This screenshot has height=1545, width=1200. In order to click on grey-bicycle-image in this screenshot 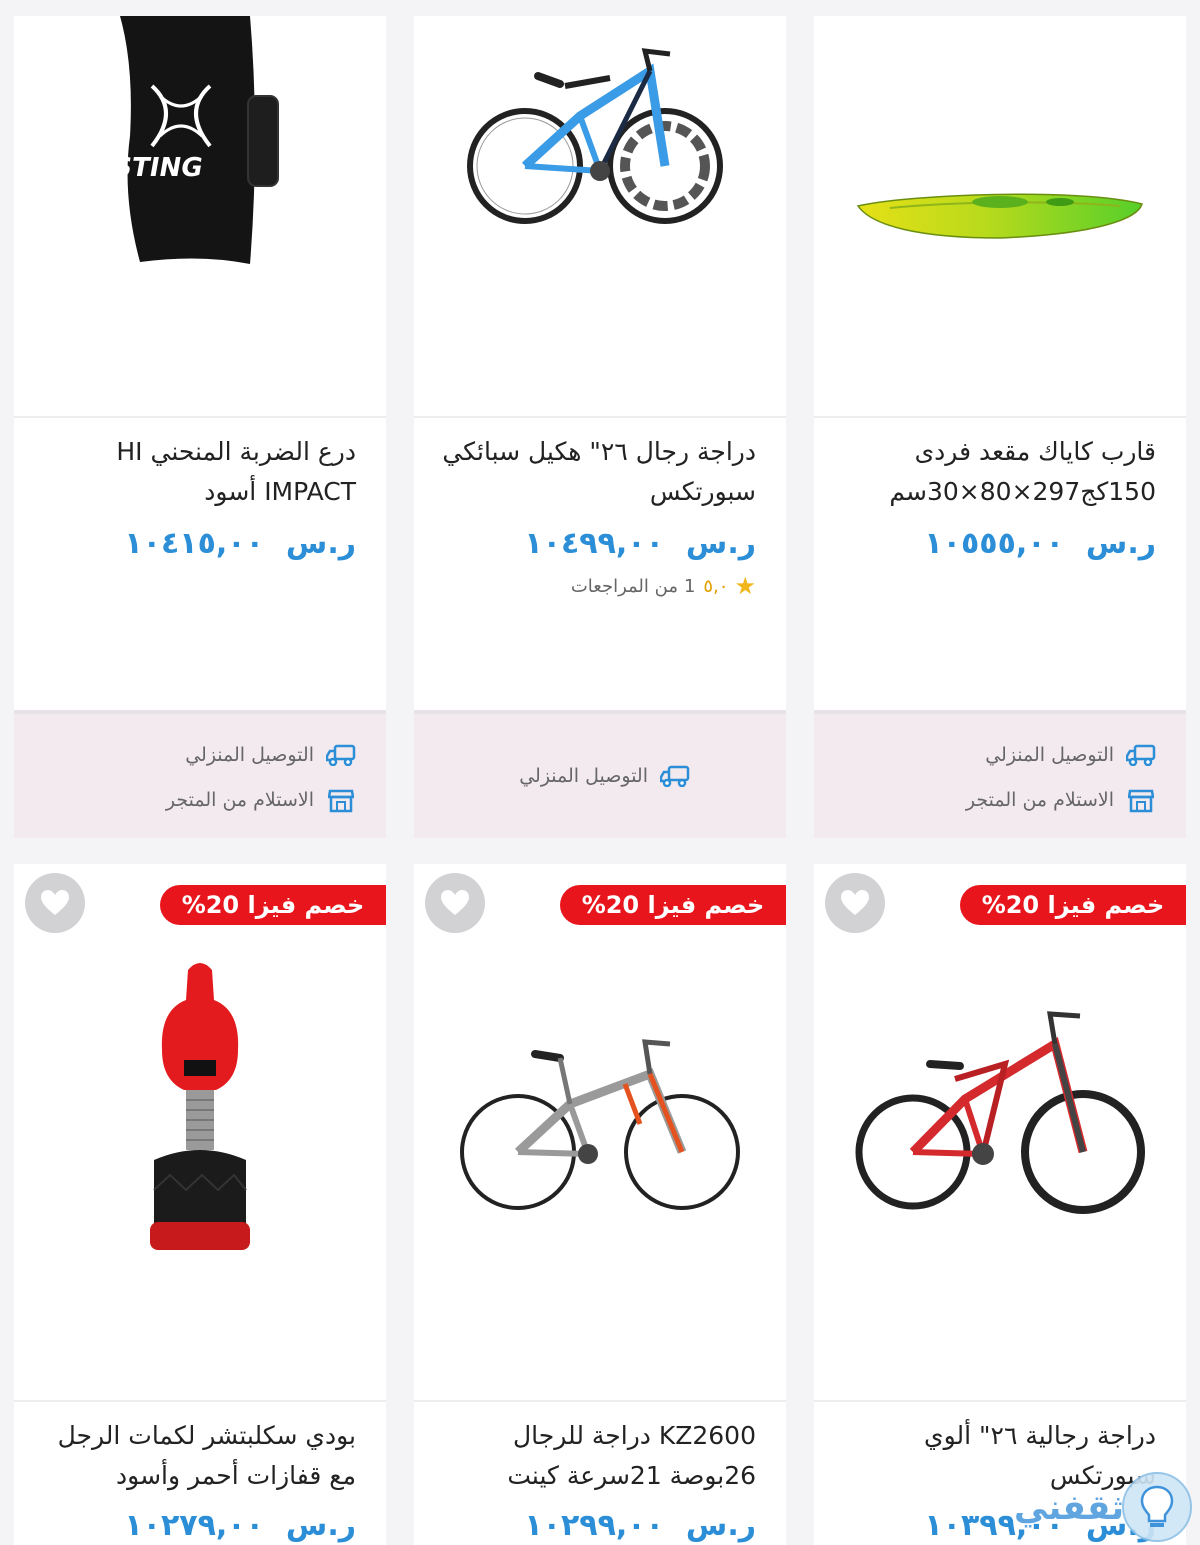, I will do `click(600, 1124)`.